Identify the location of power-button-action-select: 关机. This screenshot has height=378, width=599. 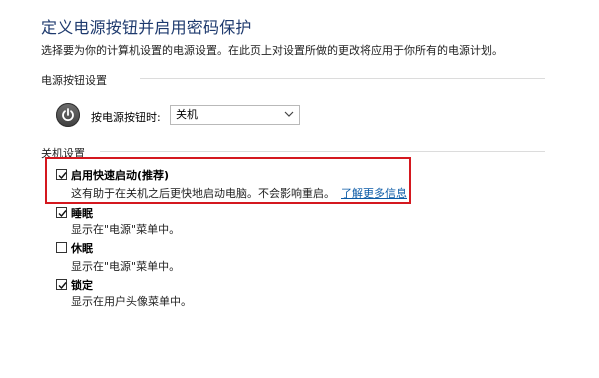
(235, 115).